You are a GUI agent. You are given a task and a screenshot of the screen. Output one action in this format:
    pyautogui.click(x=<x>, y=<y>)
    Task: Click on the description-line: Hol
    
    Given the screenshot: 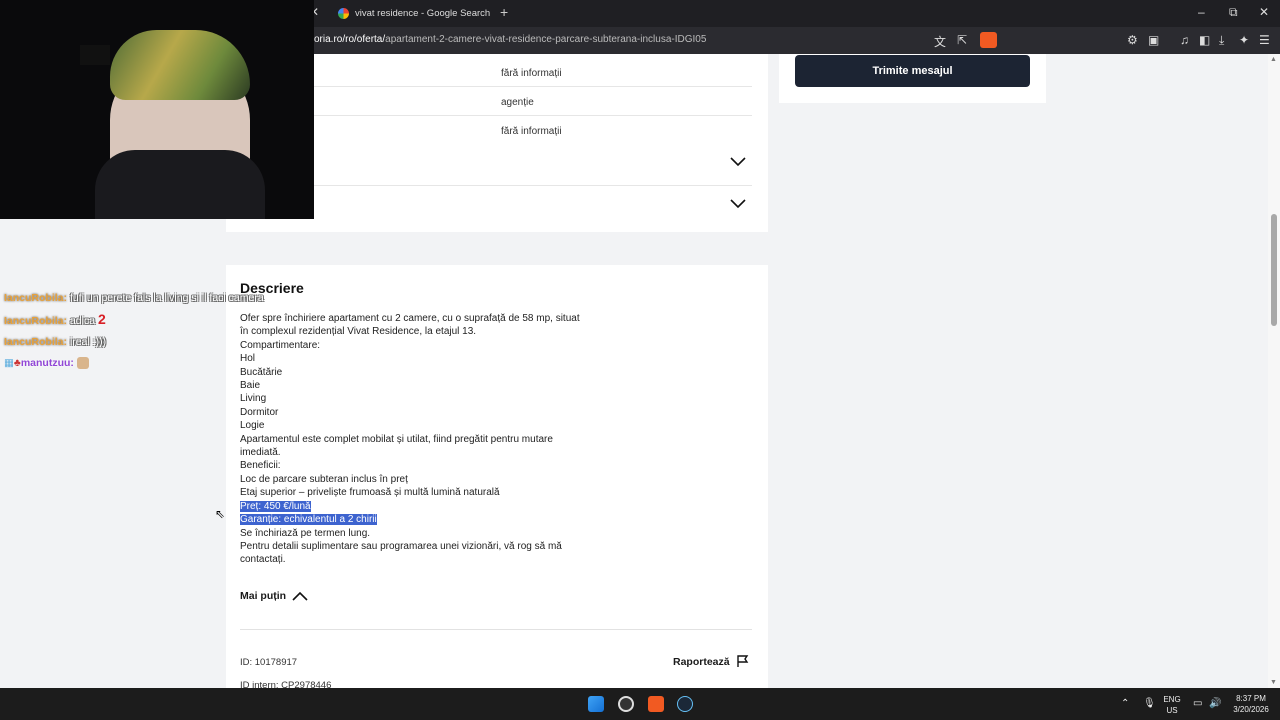 What is the action you would take?
    pyautogui.click(x=248, y=359)
    